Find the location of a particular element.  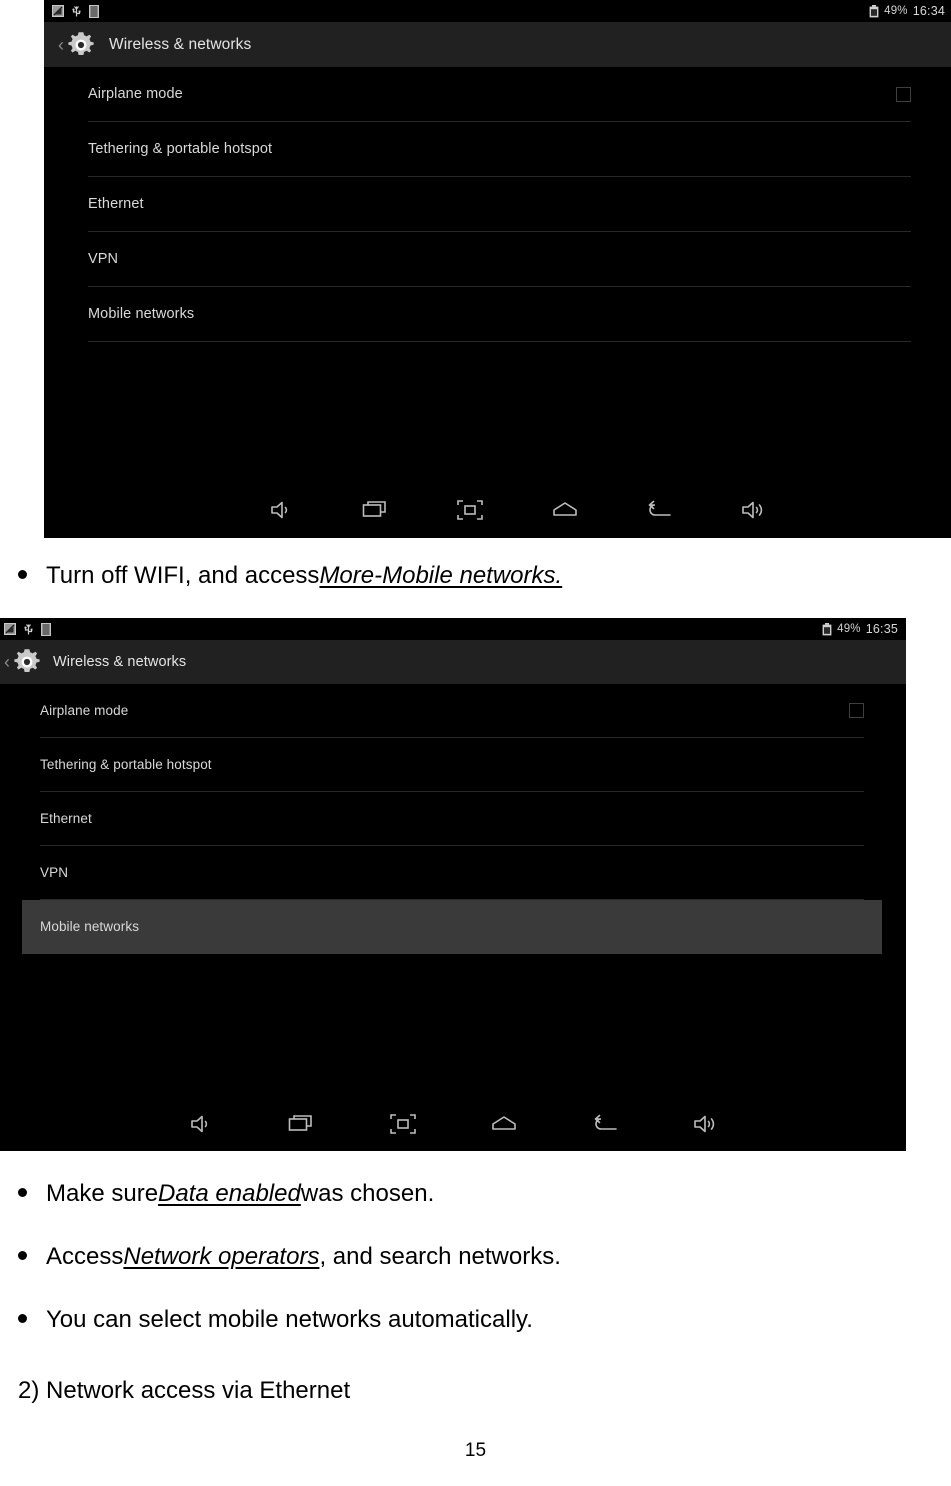

bullet-text-emphasis: More-Mobile networks. is located at coordinates (441, 575).